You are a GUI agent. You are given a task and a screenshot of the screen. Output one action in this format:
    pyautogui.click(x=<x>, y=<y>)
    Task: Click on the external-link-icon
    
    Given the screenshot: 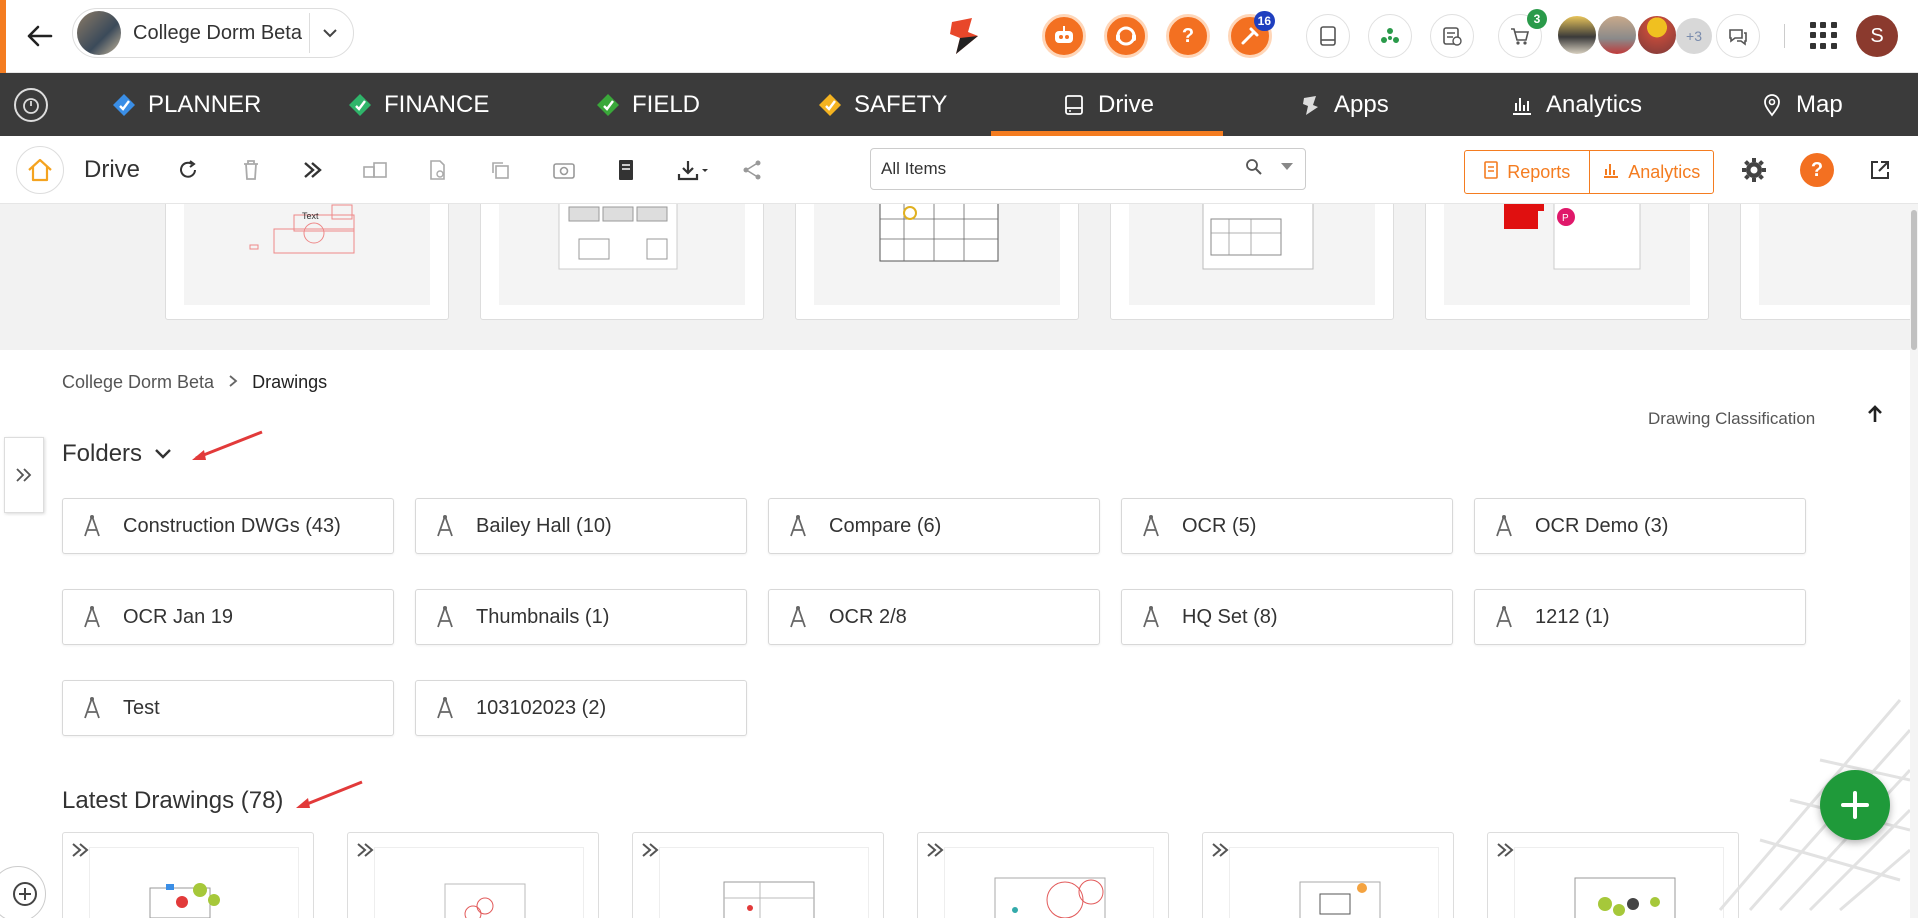 What is the action you would take?
    pyautogui.click(x=1880, y=170)
    